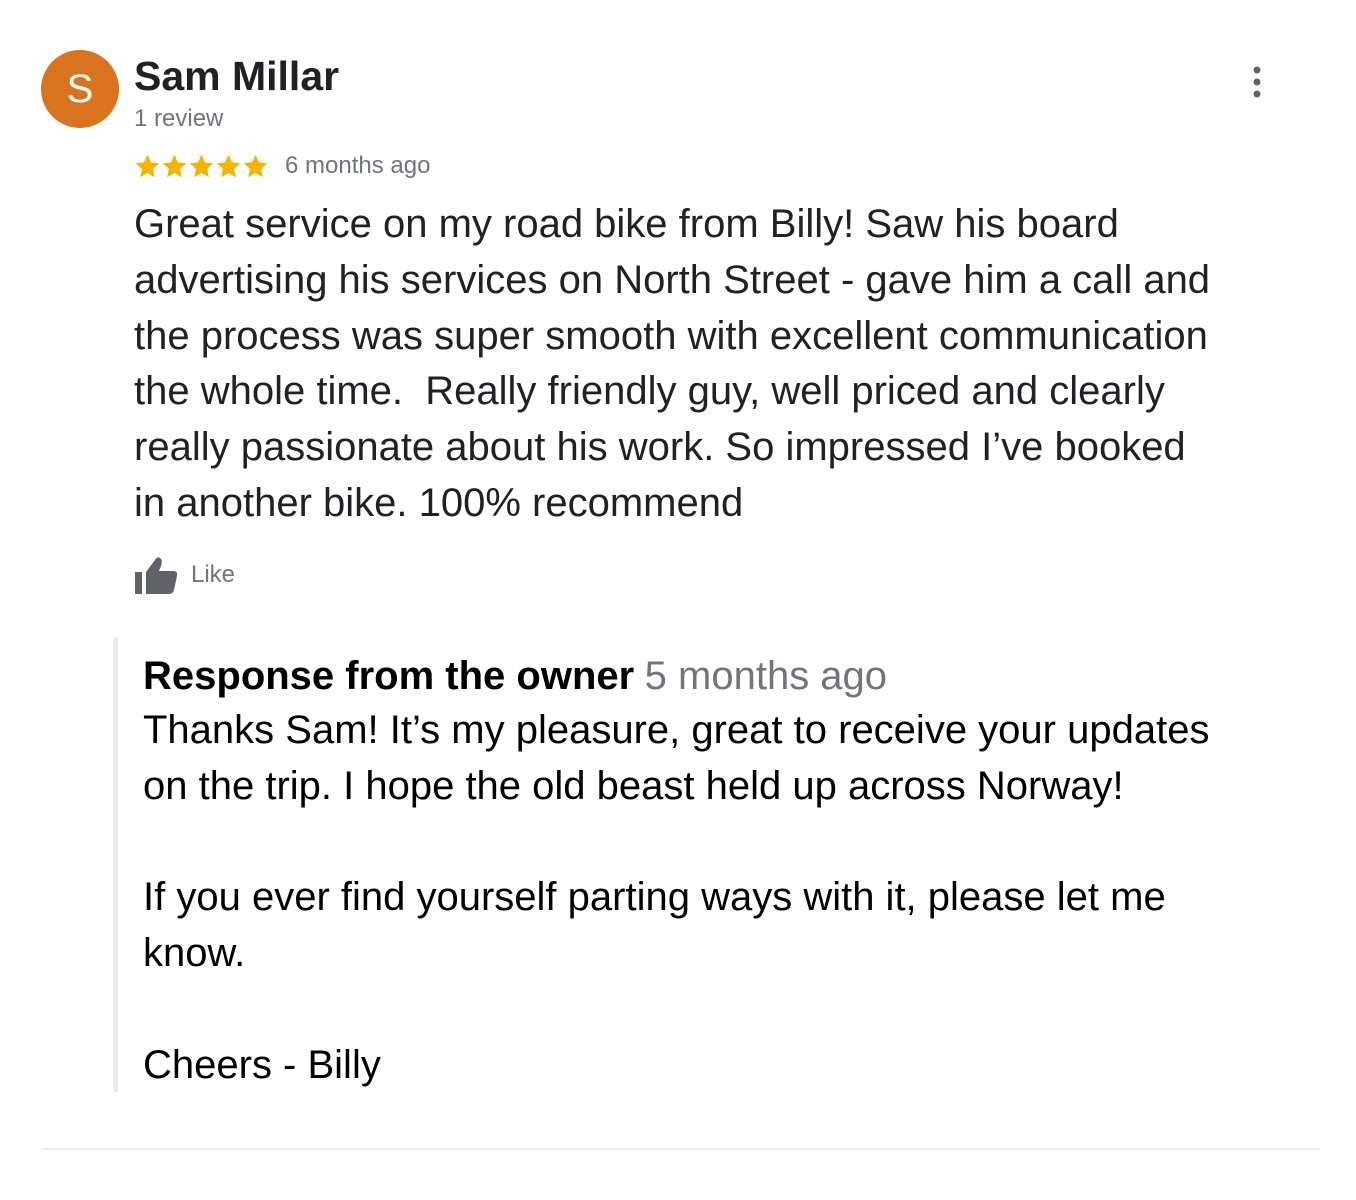  Describe the element at coordinates (766, 676) in the screenshot. I see `response-time: 5 months ago` at that location.